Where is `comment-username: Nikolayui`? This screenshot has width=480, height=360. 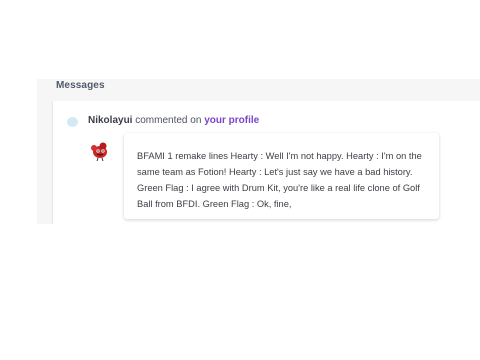 comment-username: Nikolayui is located at coordinates (110, 120).